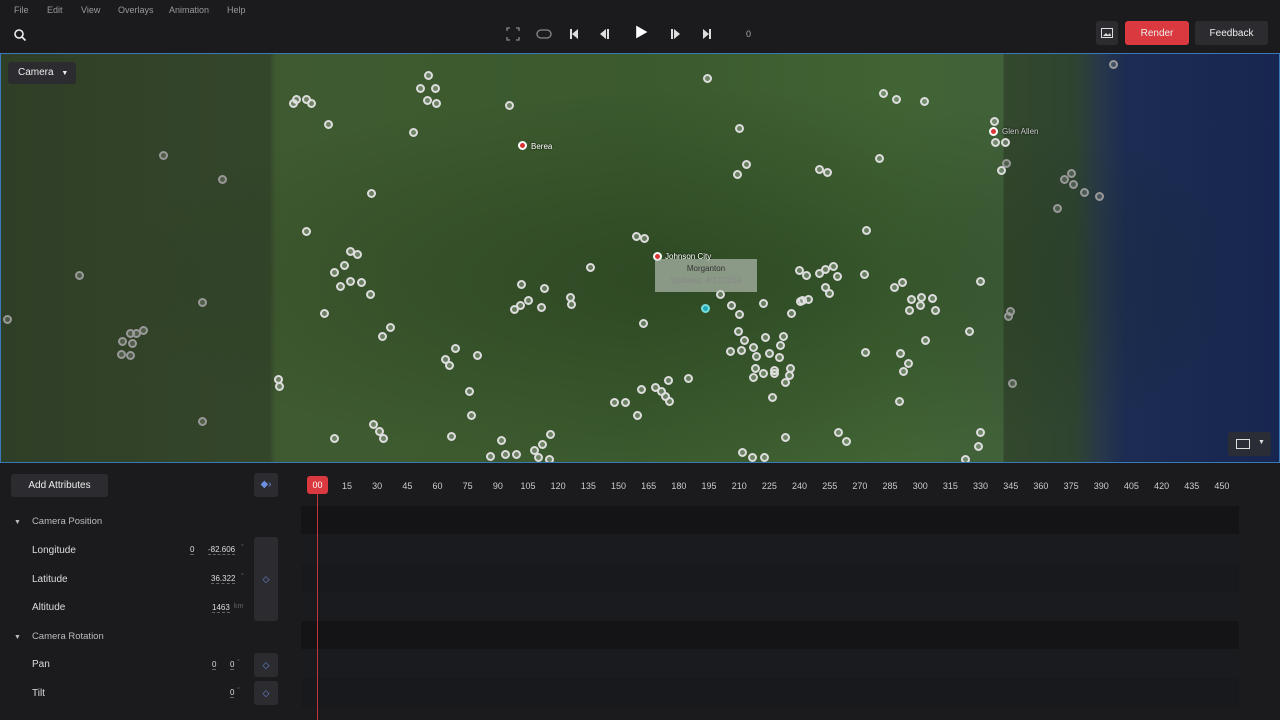  I want to click on menu-help: Help, so click(236, 7).